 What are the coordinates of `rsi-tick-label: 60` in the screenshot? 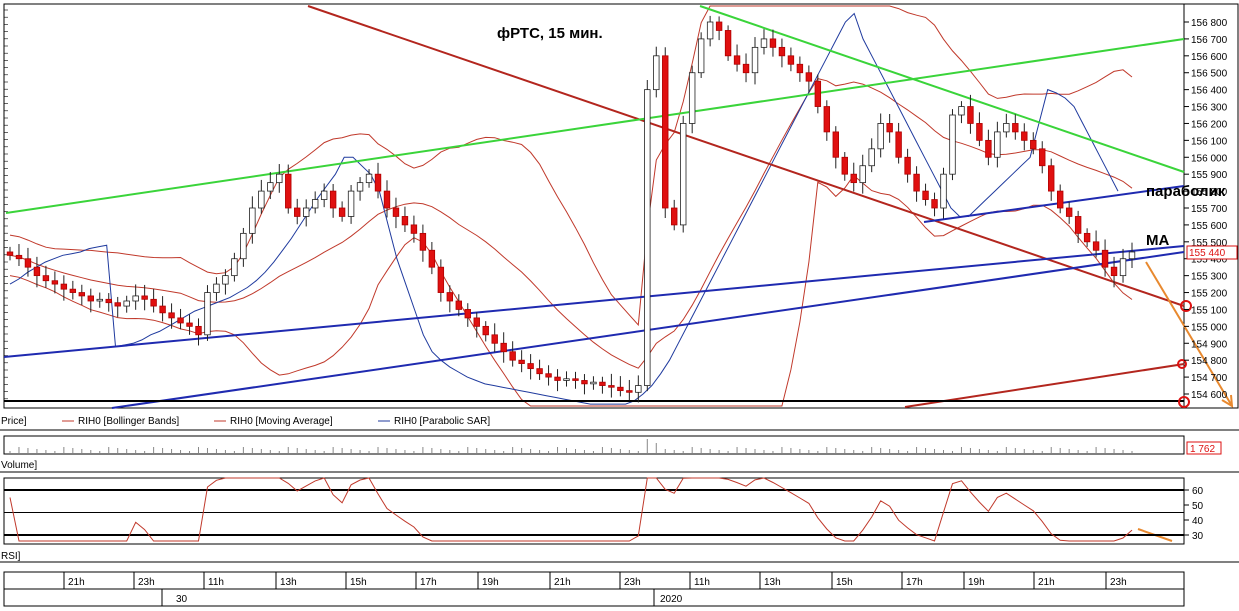 It's located at (1198, 491).